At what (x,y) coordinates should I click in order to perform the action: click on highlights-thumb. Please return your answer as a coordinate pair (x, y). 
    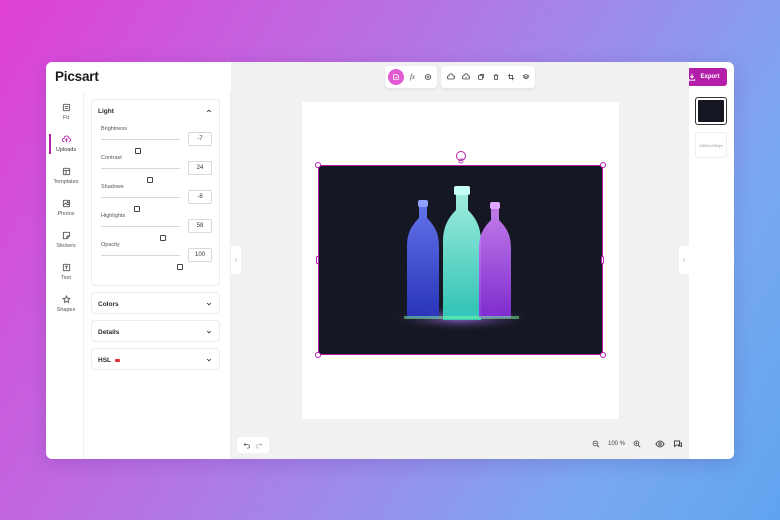
    Looking at the image, I should click on (163, 238).